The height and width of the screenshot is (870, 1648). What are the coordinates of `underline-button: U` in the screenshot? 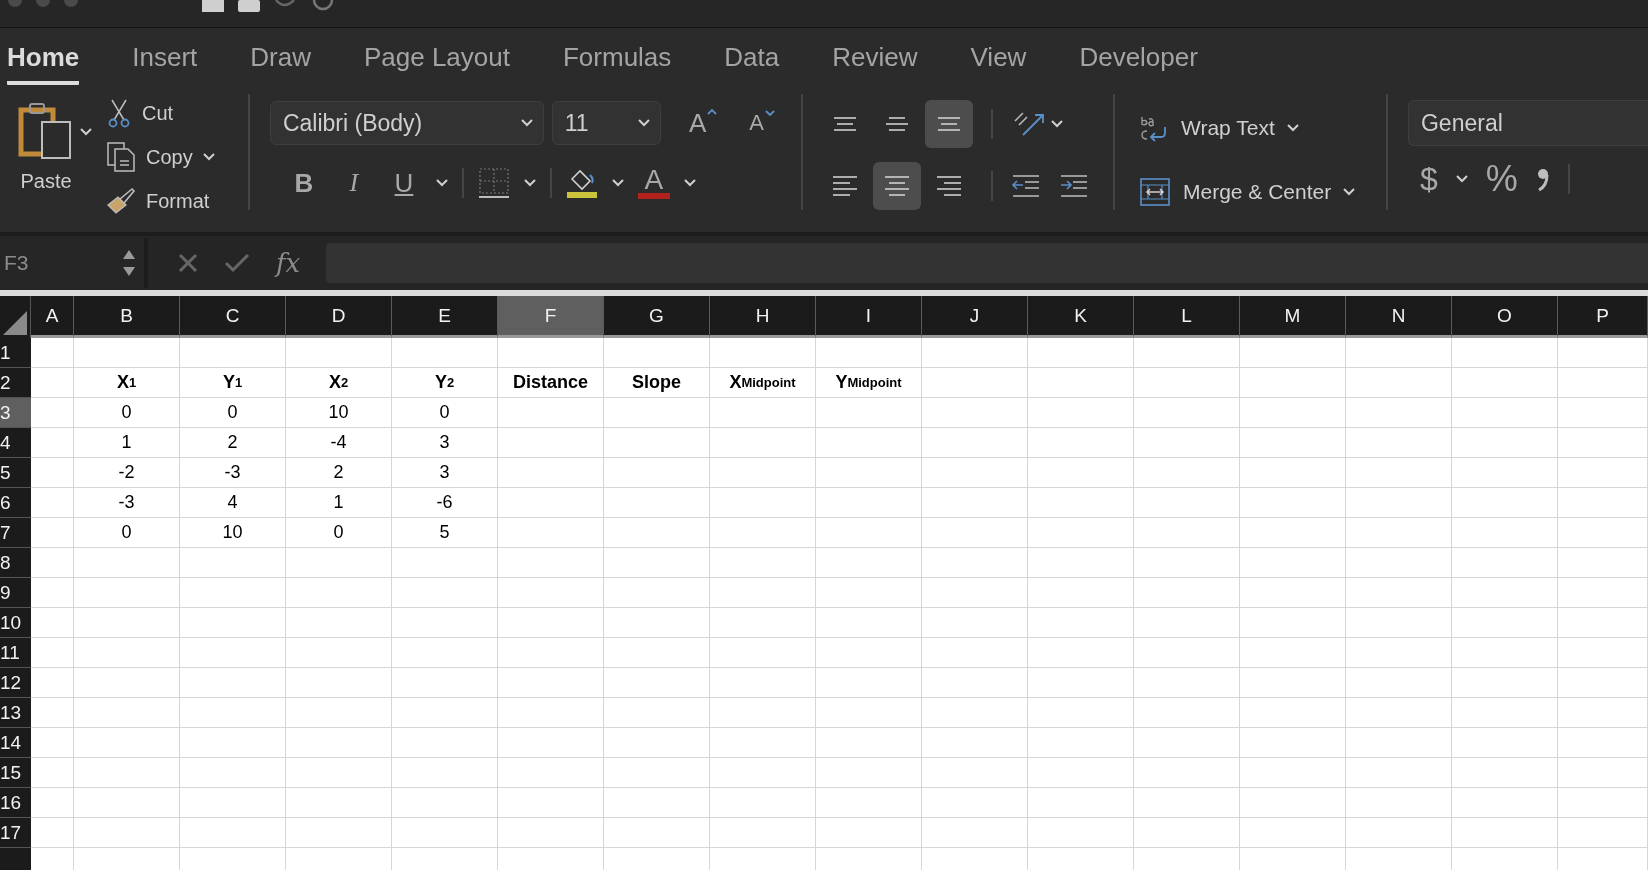 It's located at (403, 183).